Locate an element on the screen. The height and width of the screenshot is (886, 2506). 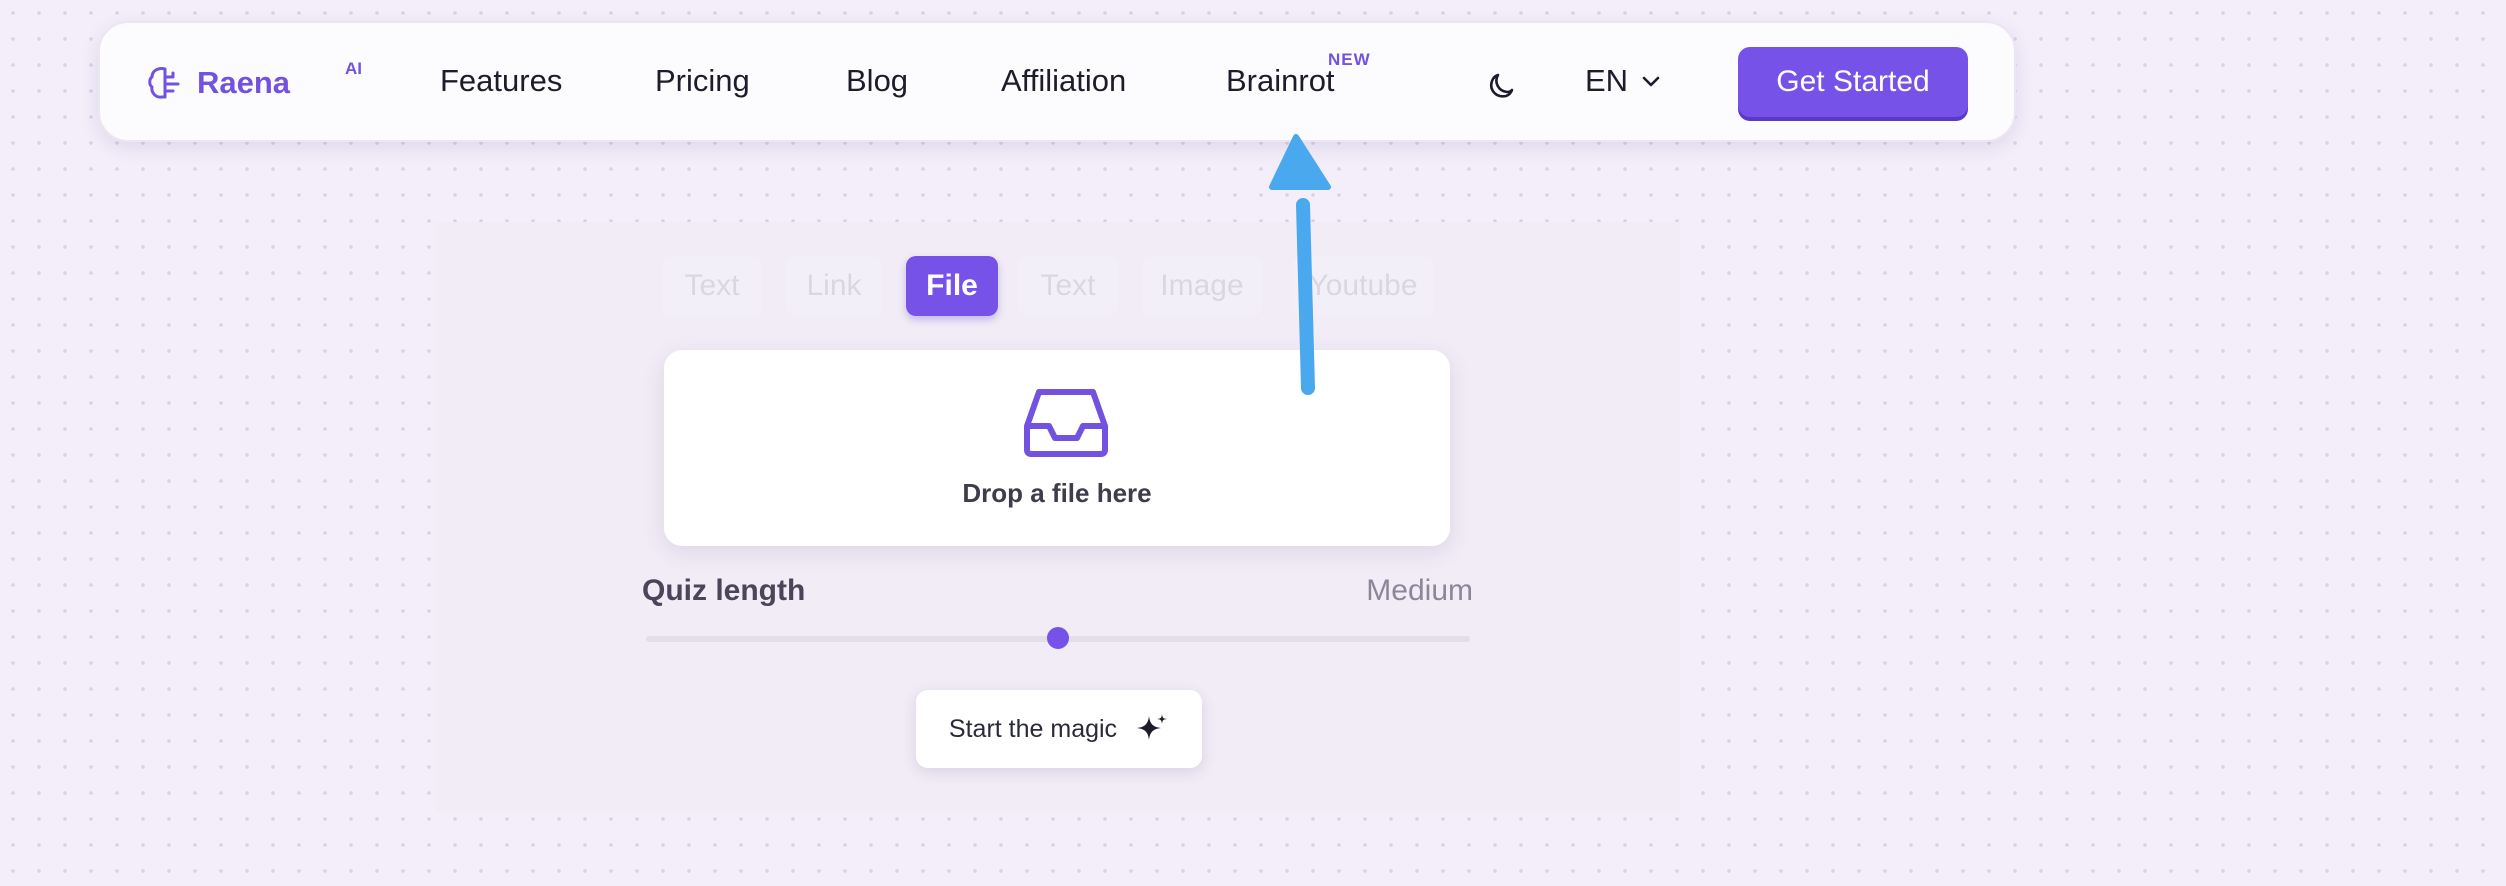
inbox-icon is located at coordinates (1066, 423).